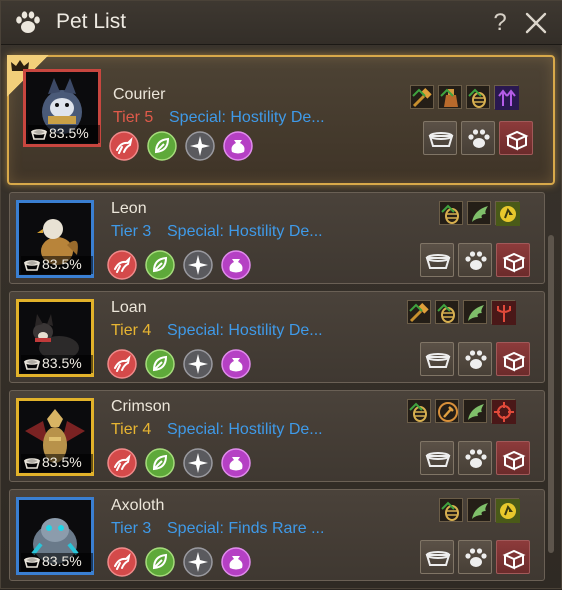 Image resolution: width=562 pixels, height=590 pixels. I want to click on close-icon, so click(536, 23).